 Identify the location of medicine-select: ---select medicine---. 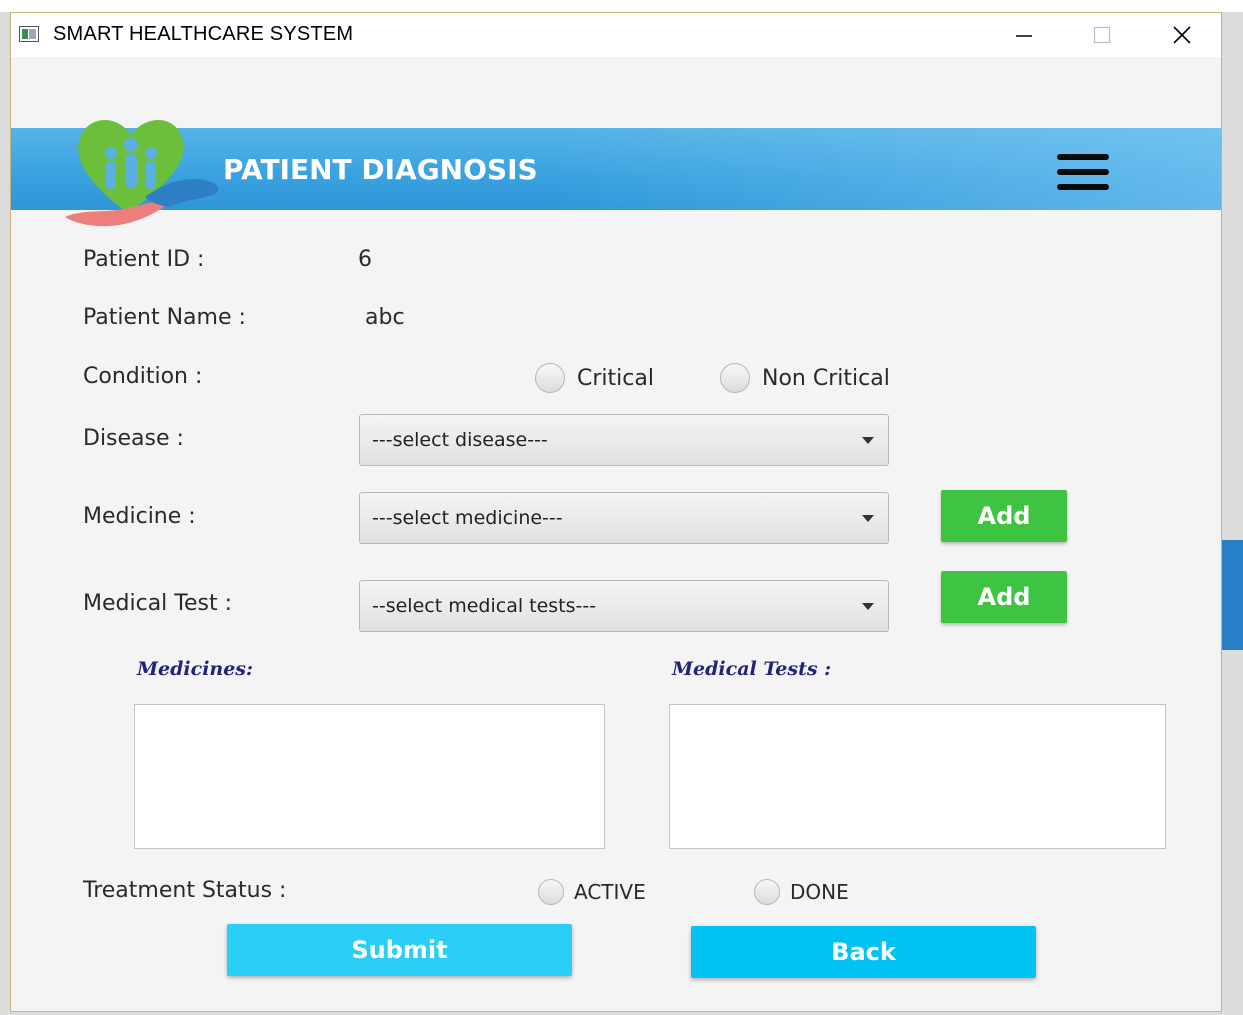
(624, 518).